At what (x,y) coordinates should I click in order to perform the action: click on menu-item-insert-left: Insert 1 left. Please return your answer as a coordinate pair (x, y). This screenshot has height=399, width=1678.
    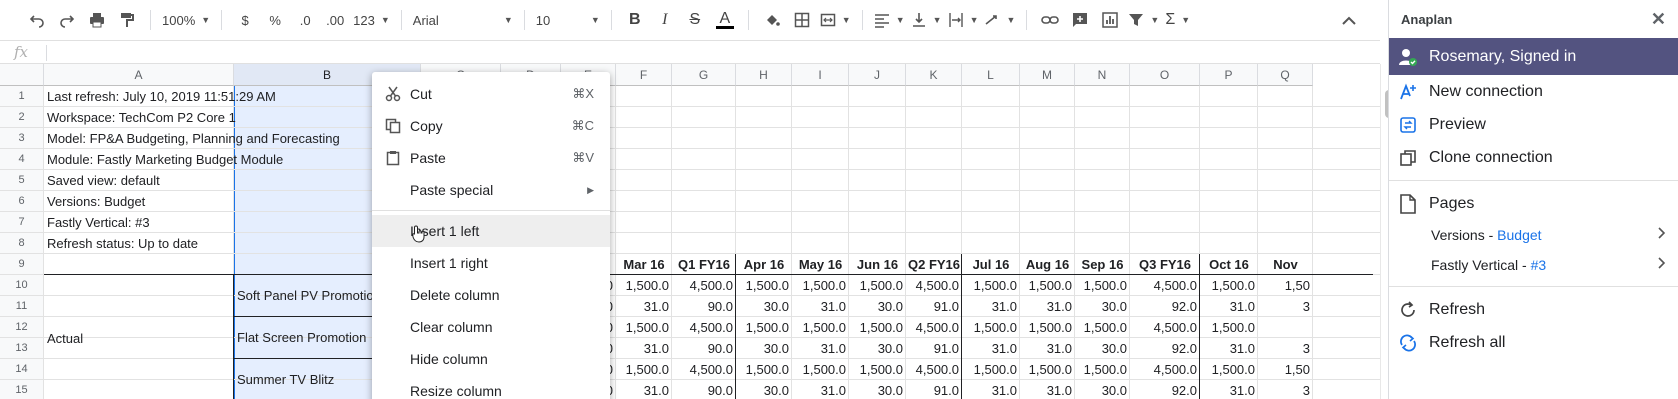
    Looking at the image, I should click on (491, 231).